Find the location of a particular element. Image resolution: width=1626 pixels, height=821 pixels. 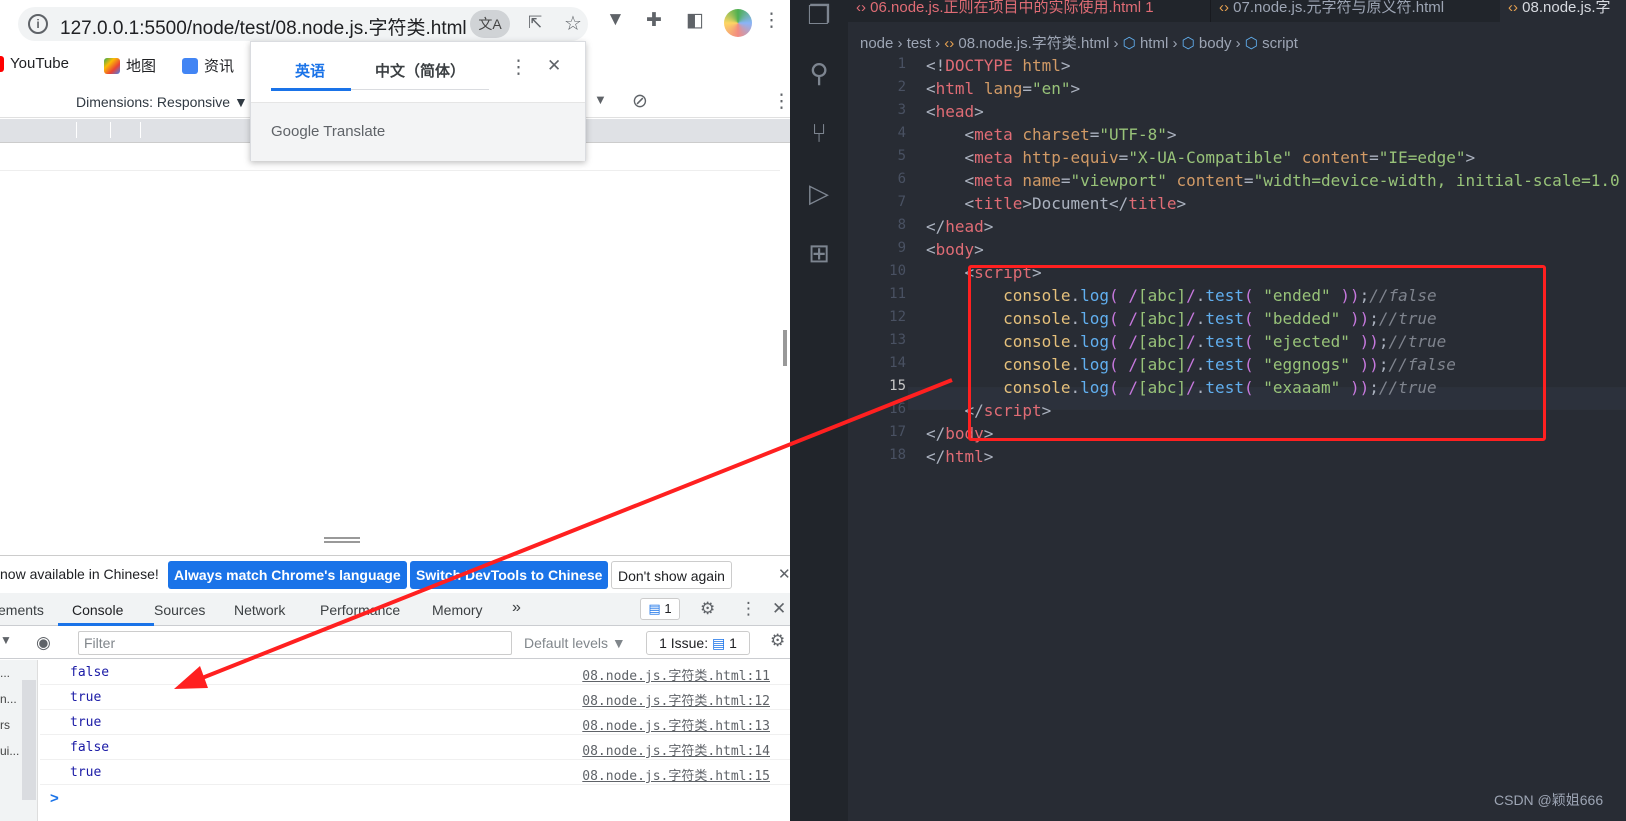

sidebar-item: rs is located at coordinates (5, 725).